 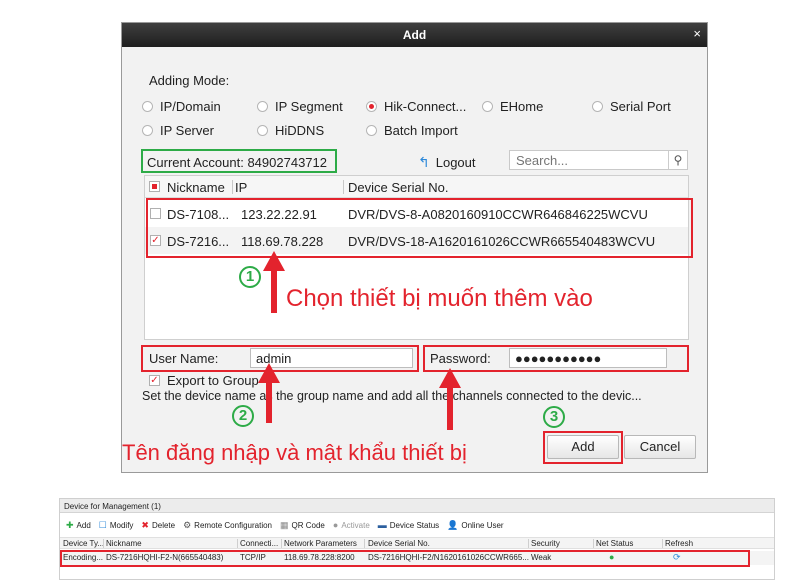 What do you see at coordinates (447, 162) in the screenshot?
I see `logout-button: ↰ Logout` at bounding box center [447, 162].